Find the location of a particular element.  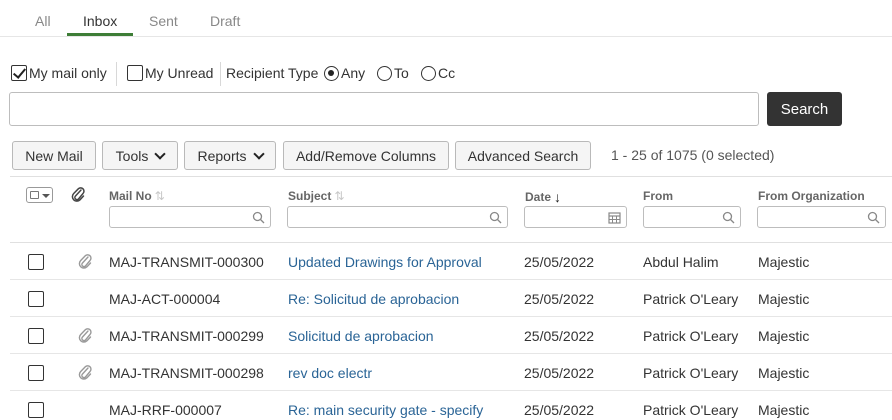

mail-no-cell: MAJ-ACT-000004 is located at coordinates (165, 299).